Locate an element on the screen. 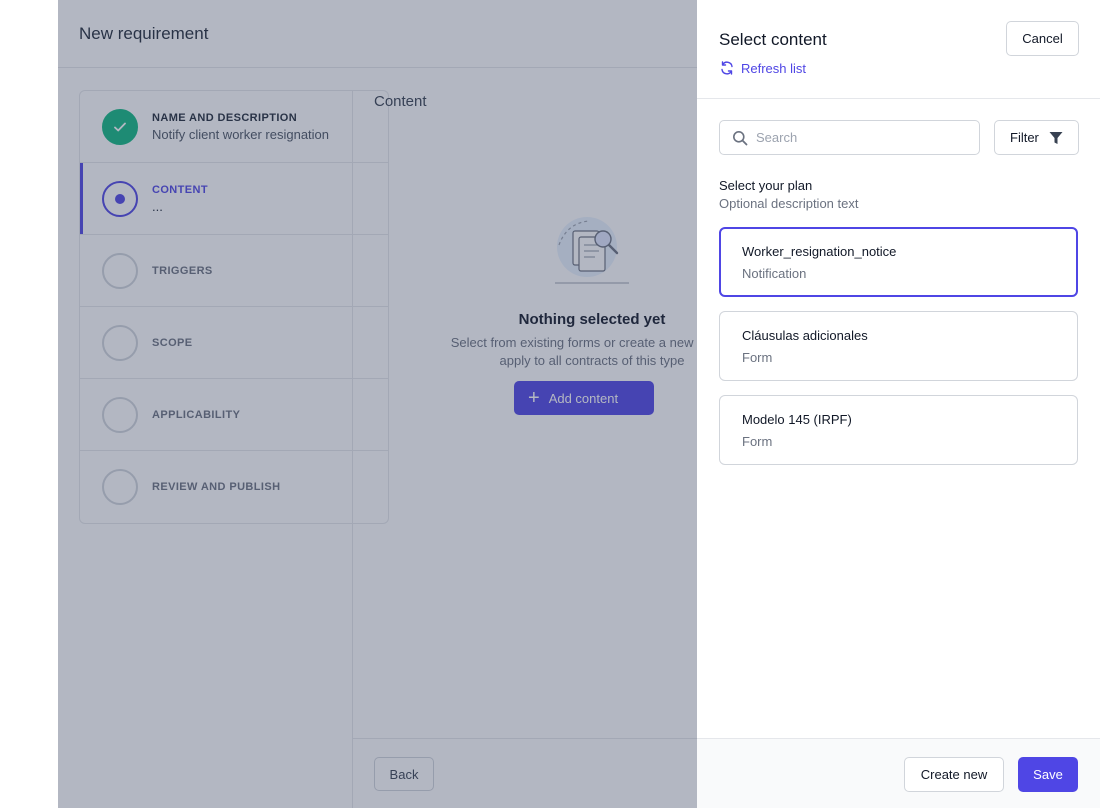 The width and height of the screenshot is (1100, 808). option-title: Cláusulas adicionales is located at coordinates (805, 335).